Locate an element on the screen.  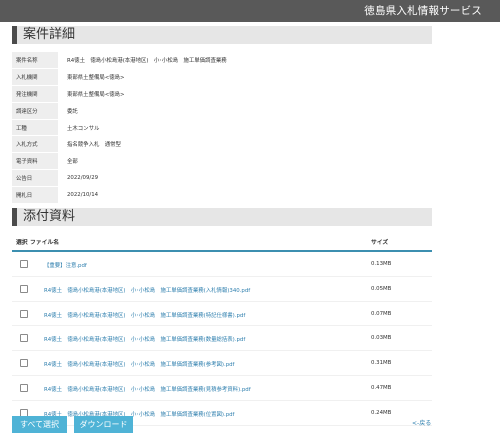
detail-label: 入札方式 is located at coordinates (35, 144).